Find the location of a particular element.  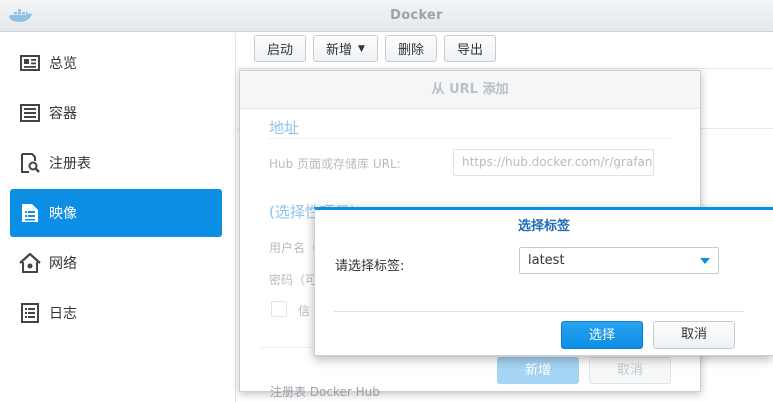

sidebar-item-overview: 总览 is located at coordinates (116, 63).